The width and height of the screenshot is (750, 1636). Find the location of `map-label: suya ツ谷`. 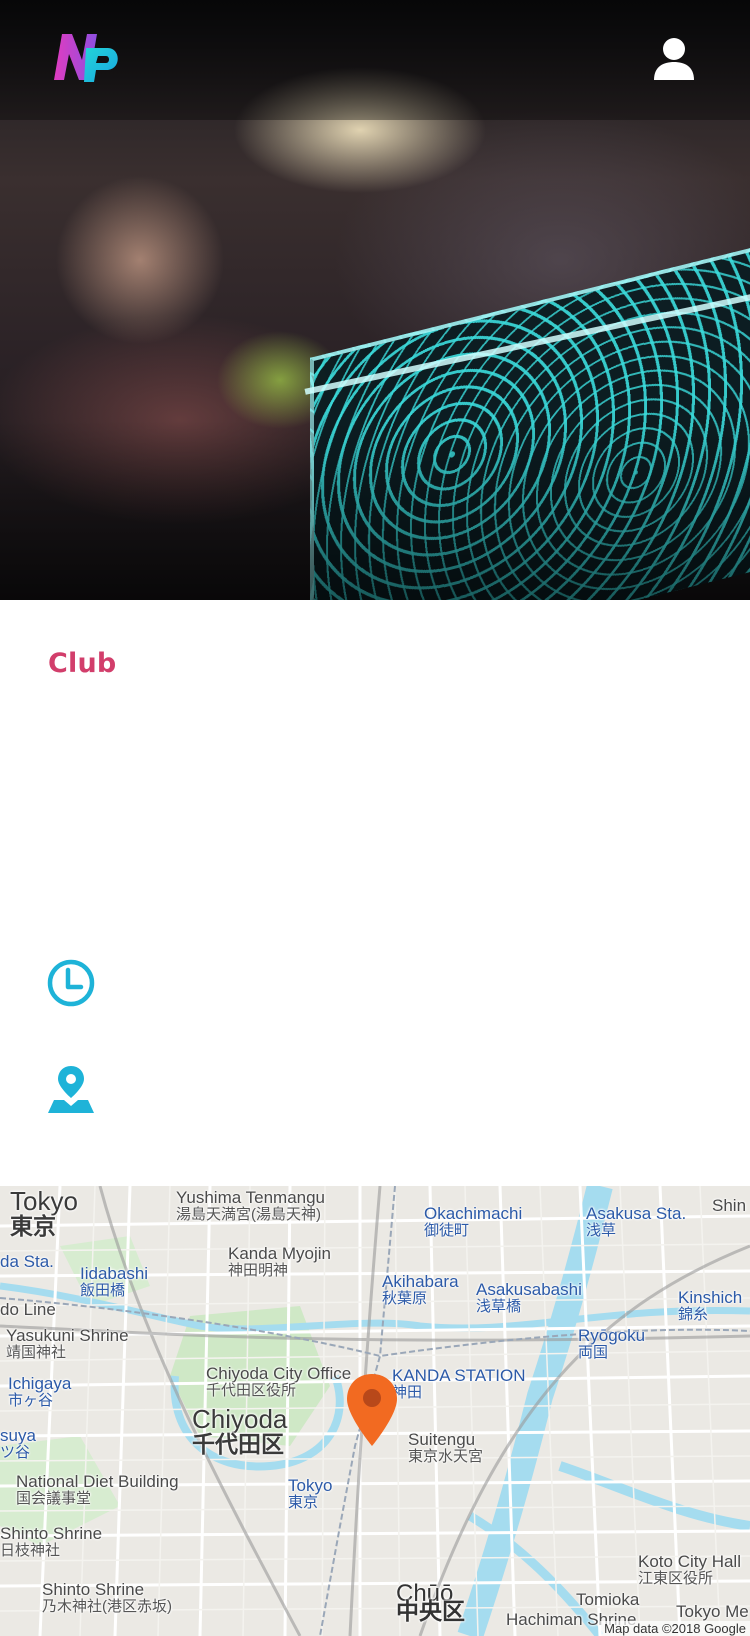

map-label: suya ツ谷 is located at coordinates (18, 1443).